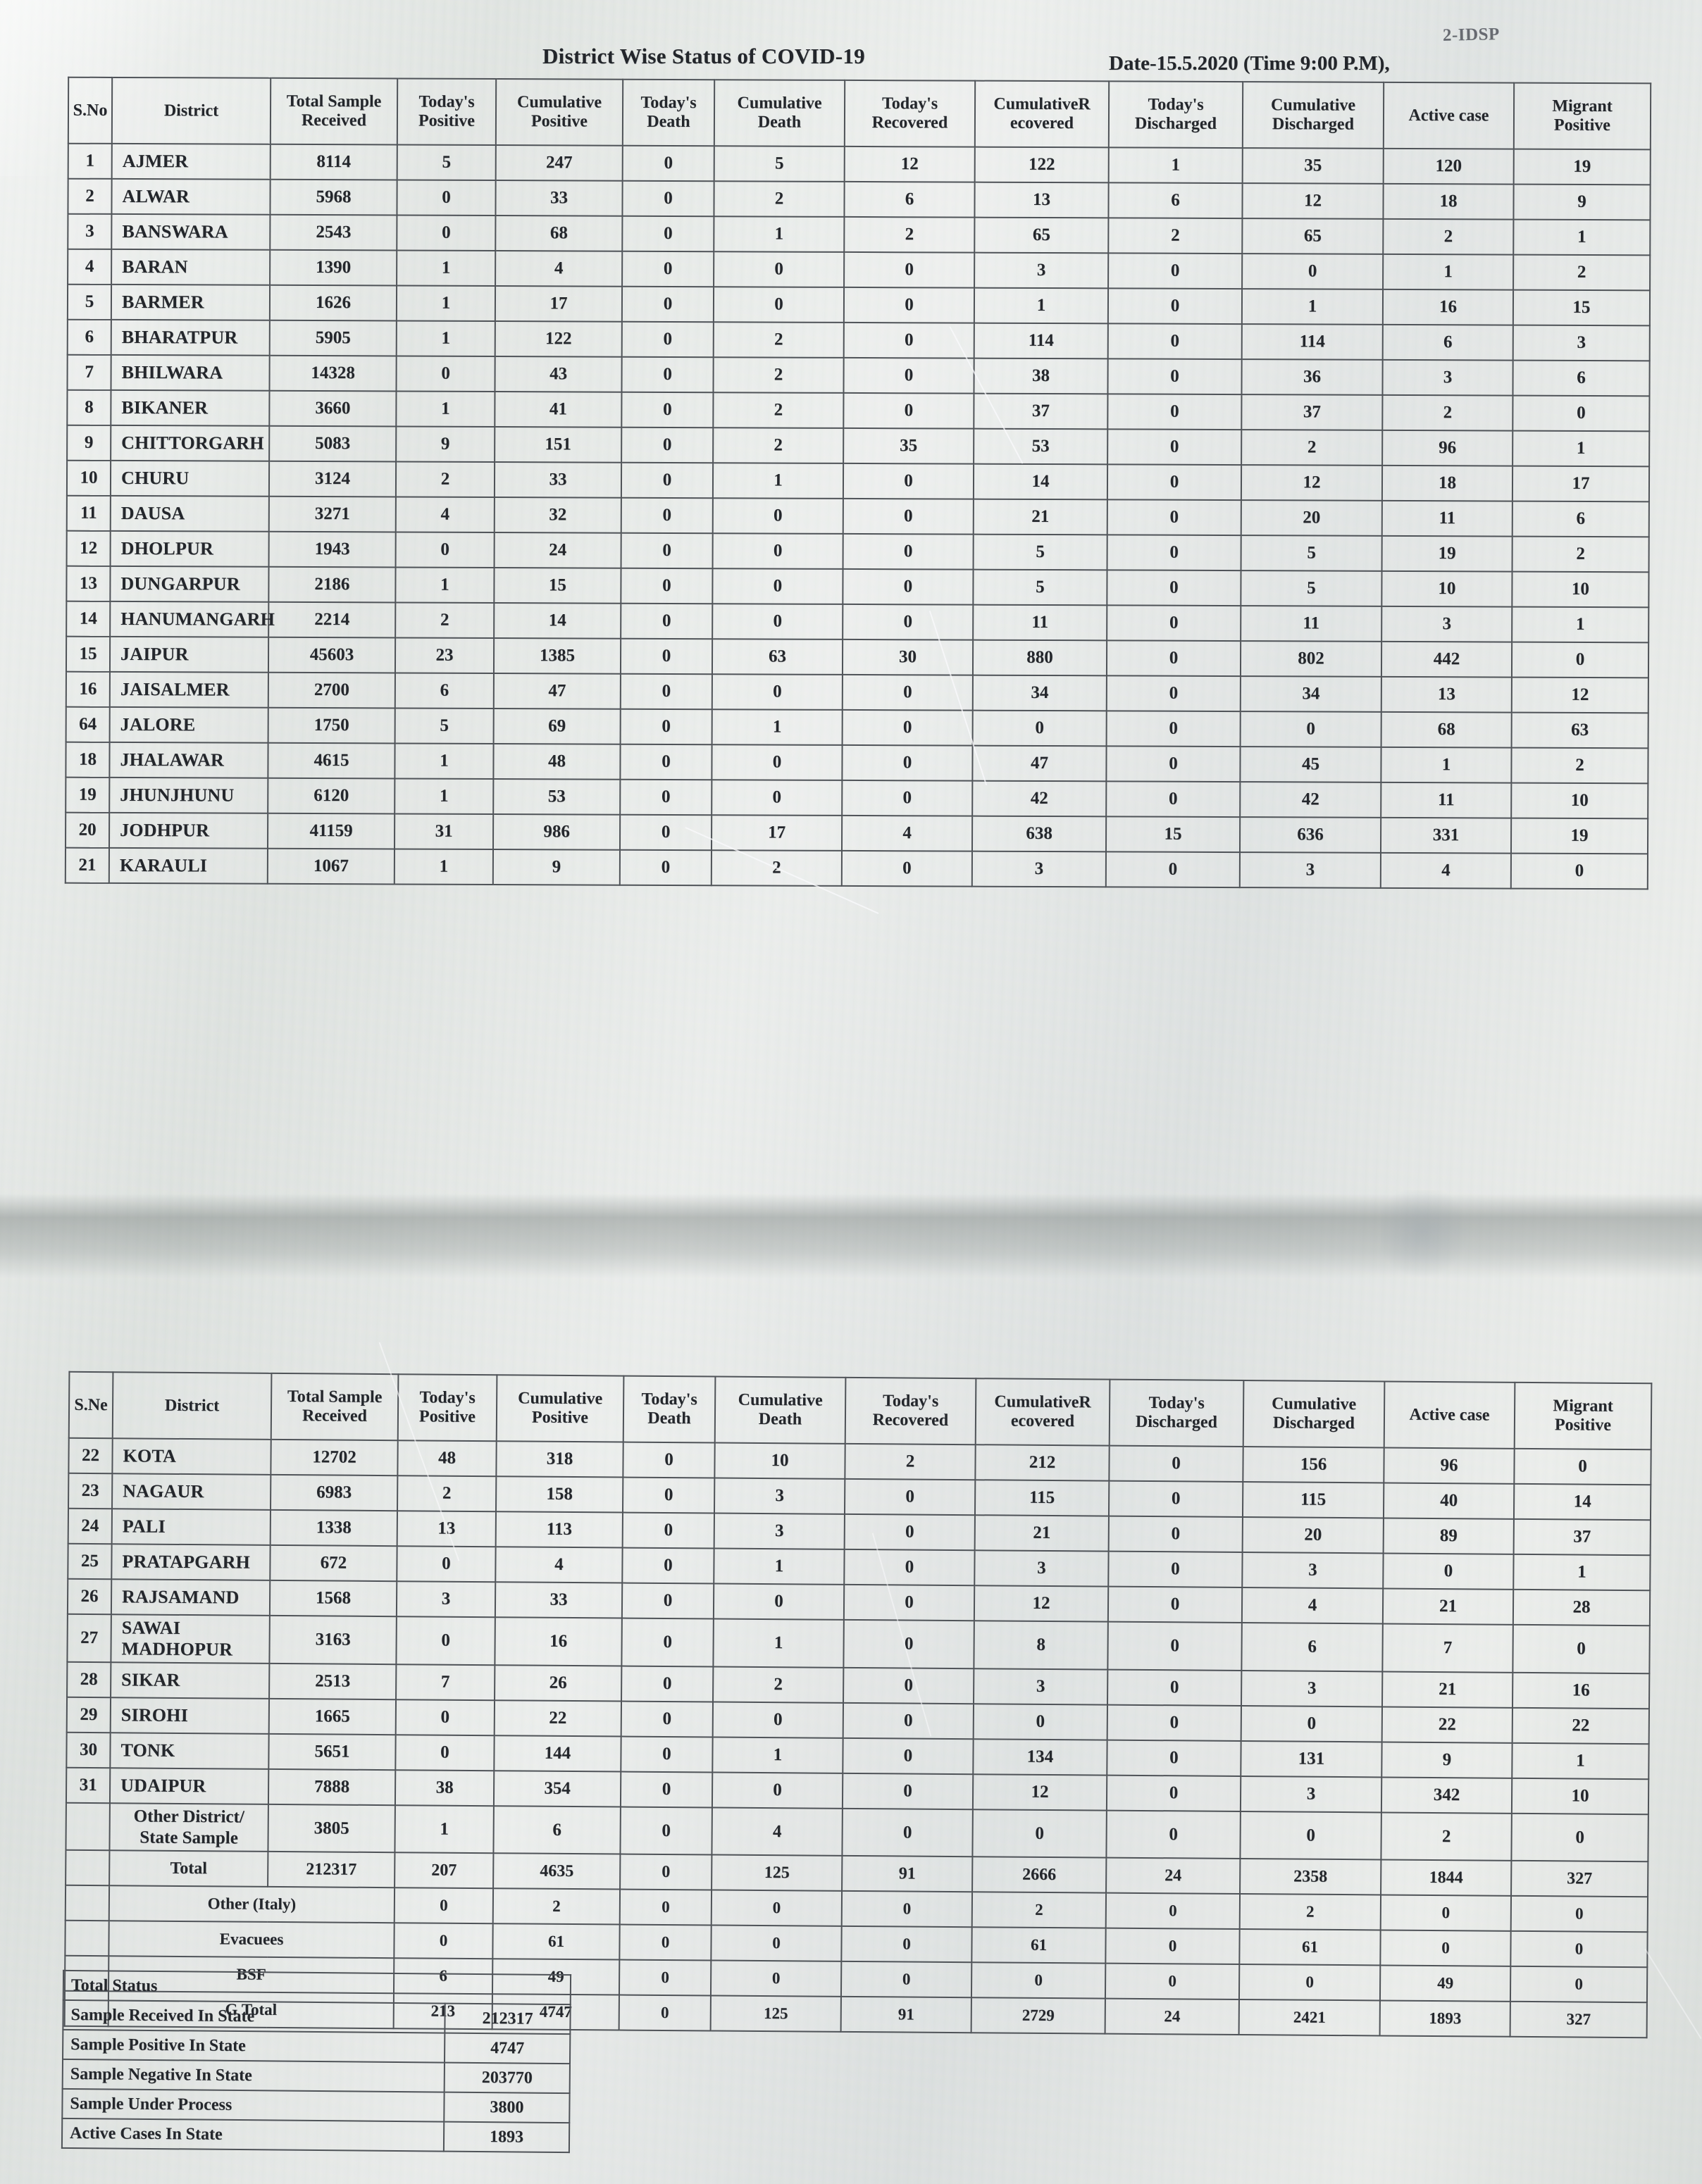 The width and height of the screenshot is (1702, 2184). What do you see at coordinates (1313, 271) in the screenshot?
I see `cell-cumulative-discharged: 0` at bounding box center [1313, 271].